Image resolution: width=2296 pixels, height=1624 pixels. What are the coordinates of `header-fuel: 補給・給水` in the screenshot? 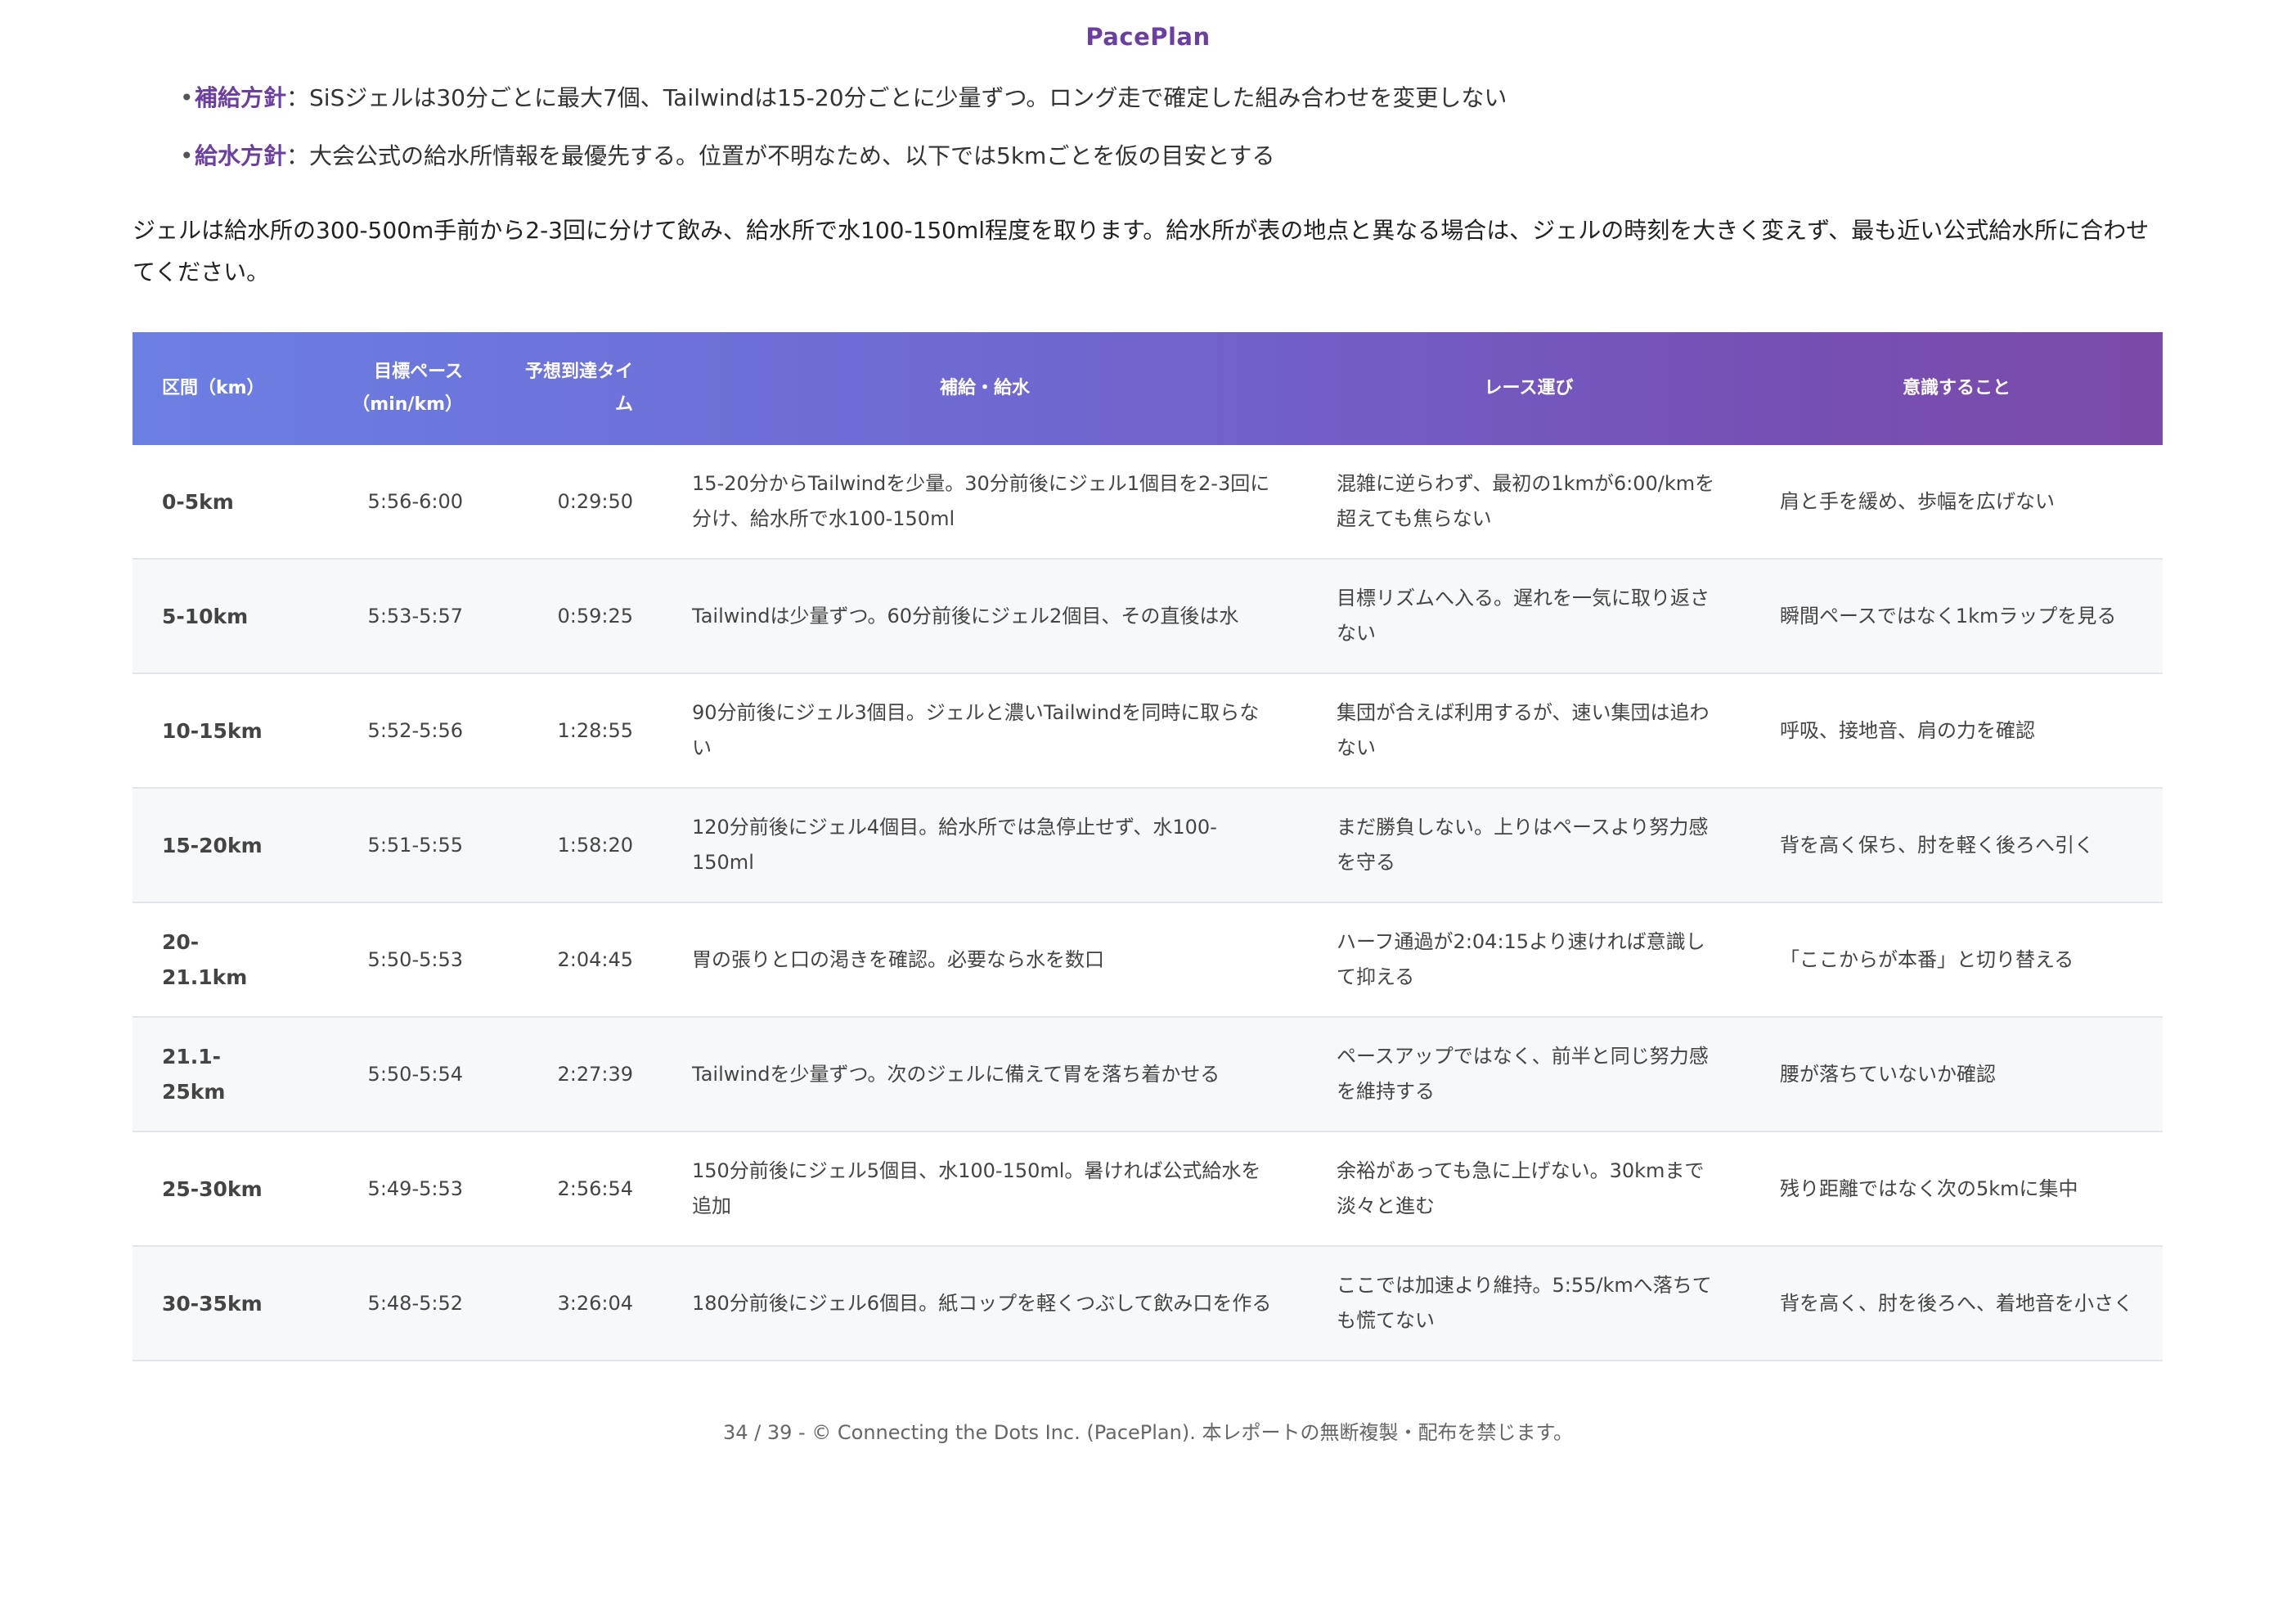 It's located at (985, 388).